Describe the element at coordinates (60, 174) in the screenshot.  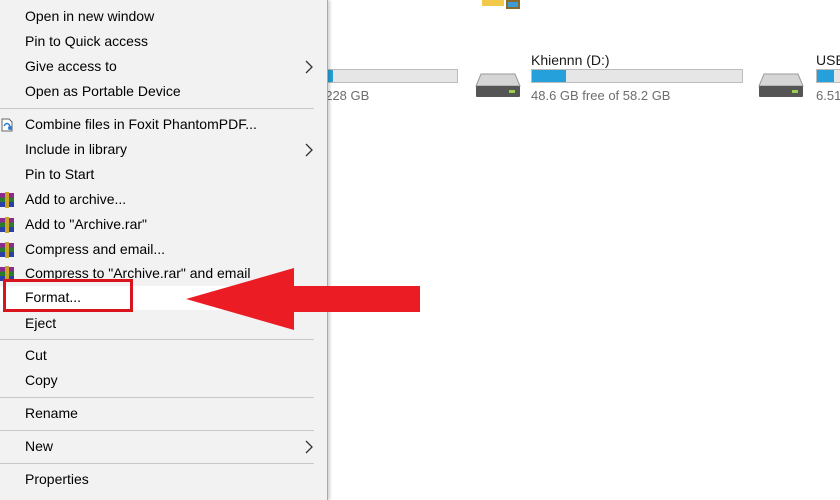
I see `menu-item-label: Pin to Start` at that location.